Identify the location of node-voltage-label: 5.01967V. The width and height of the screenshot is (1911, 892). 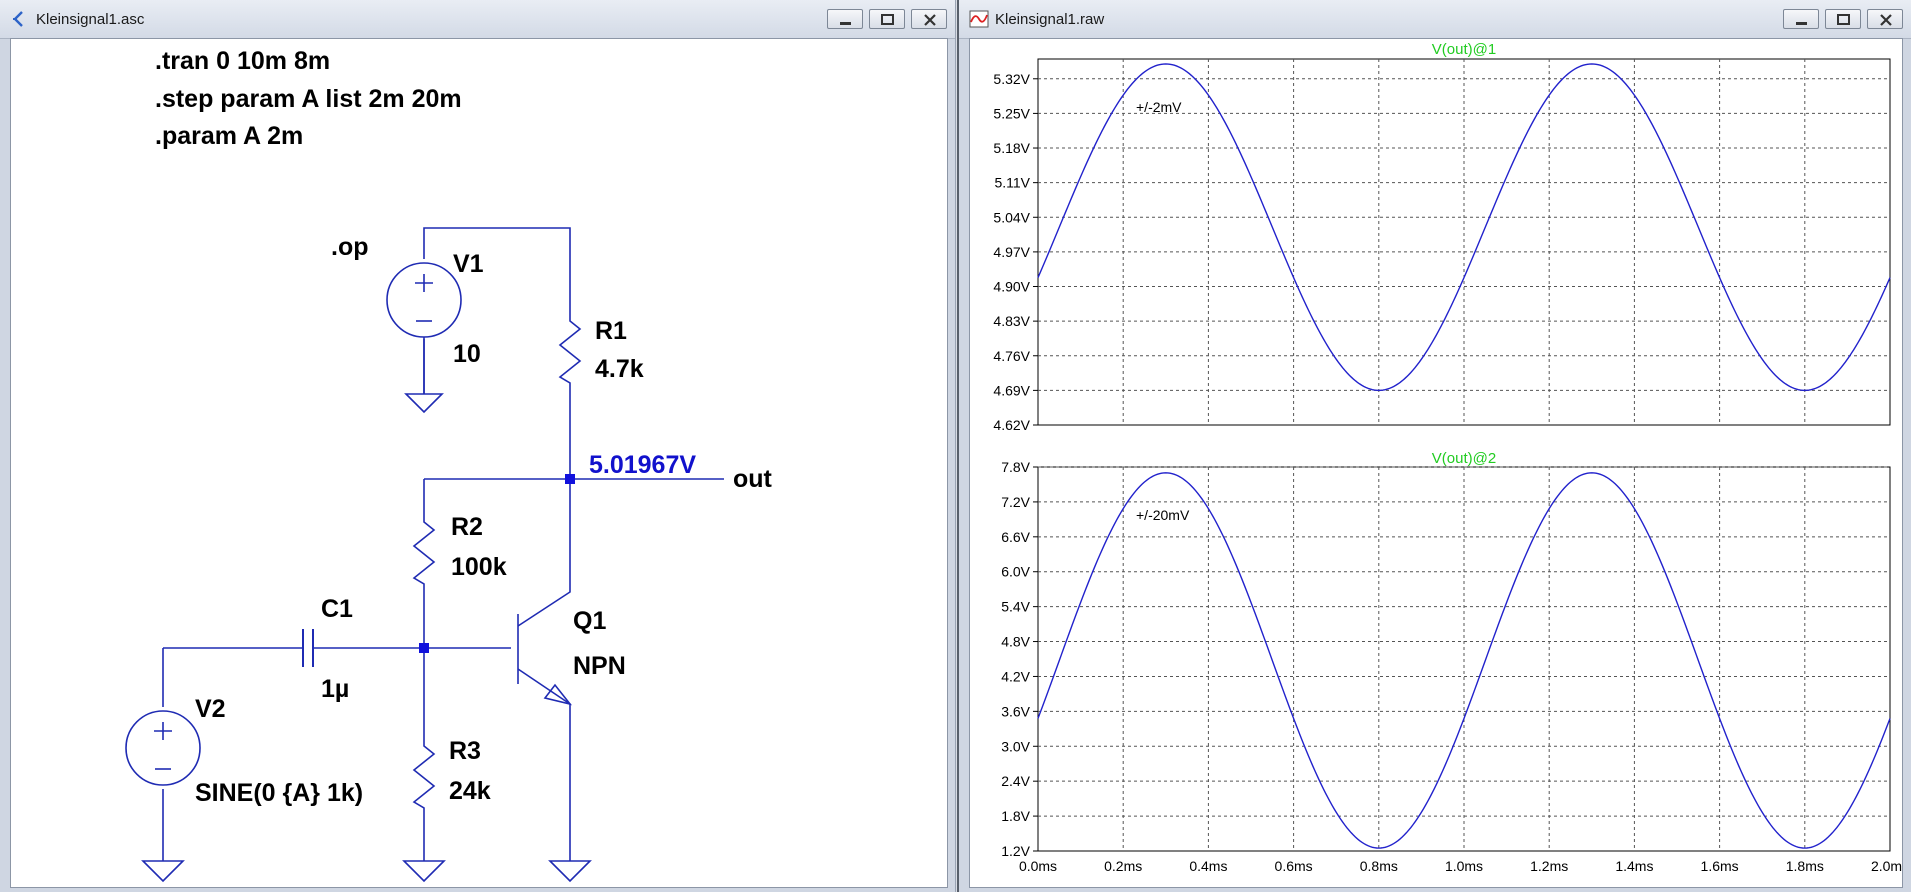
(642, 465).